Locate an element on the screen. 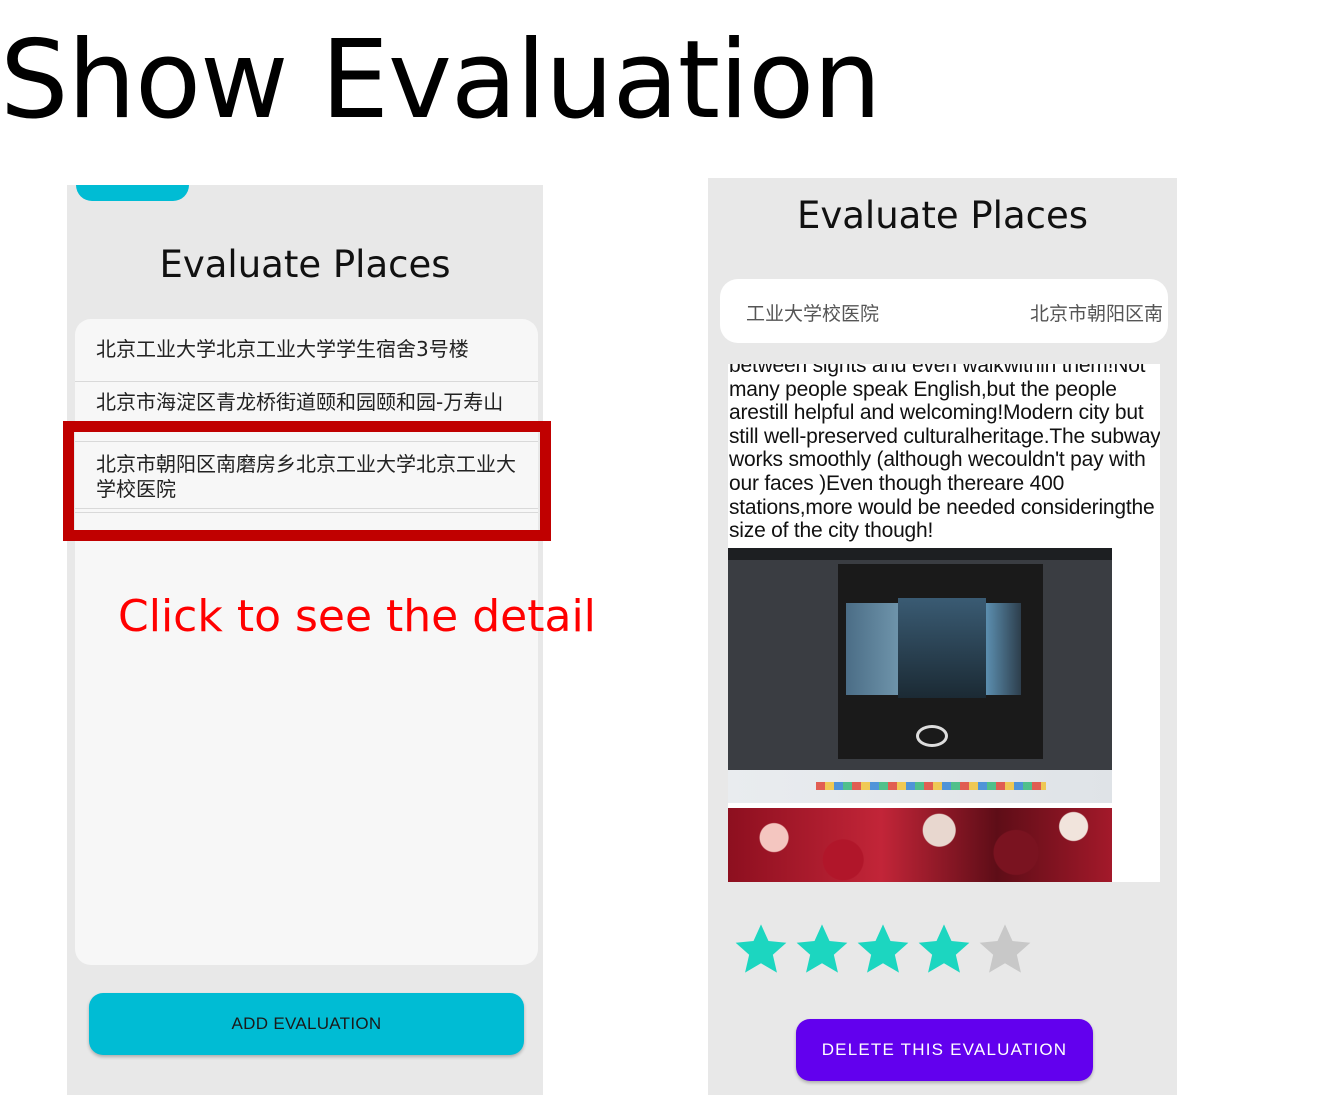  slide-title: Show Evaluation is located at coordinates (441, 80).